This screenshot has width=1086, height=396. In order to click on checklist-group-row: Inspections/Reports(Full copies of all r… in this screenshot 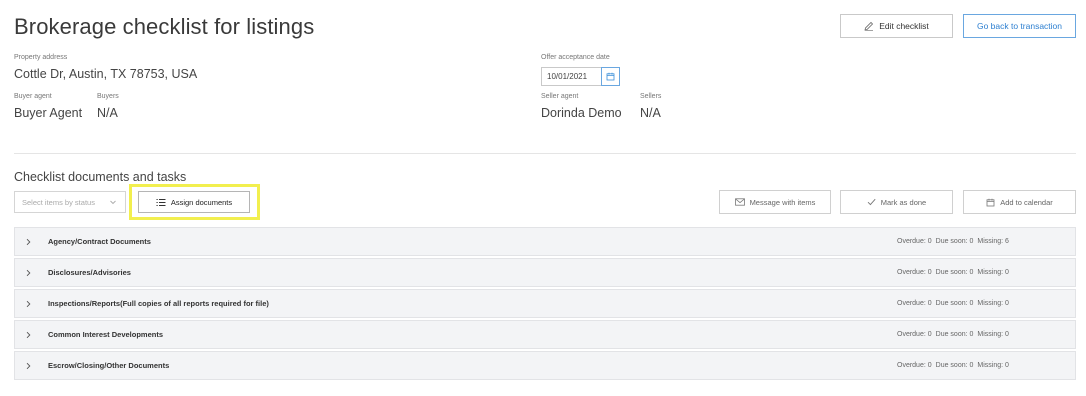, I will do `click(545, 303)`.